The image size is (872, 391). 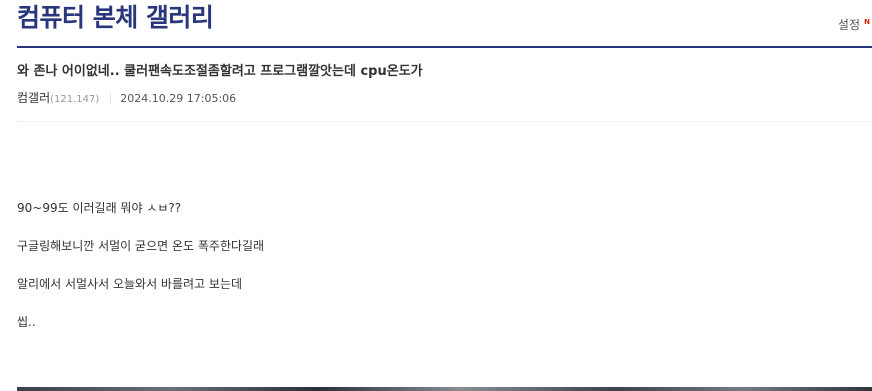 I want to click on post-image, so click(x=444, y=389).